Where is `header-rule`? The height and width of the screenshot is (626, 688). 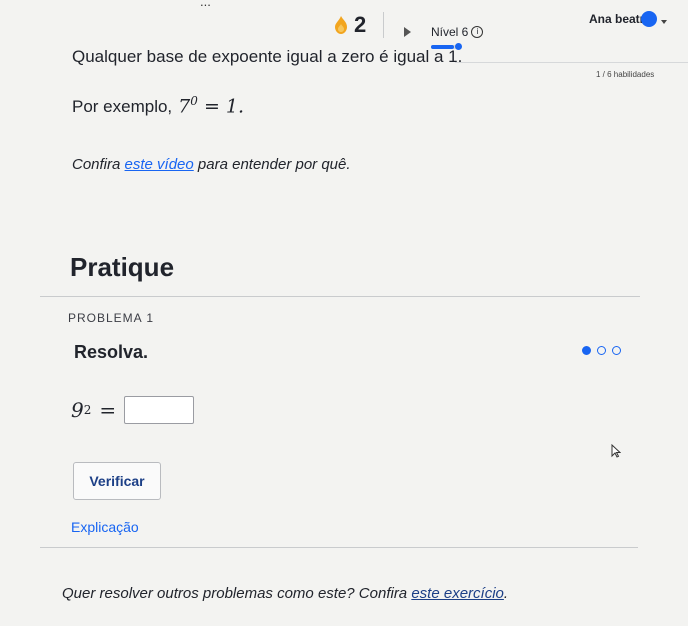 header-rule is located at coordinates (571, 62).